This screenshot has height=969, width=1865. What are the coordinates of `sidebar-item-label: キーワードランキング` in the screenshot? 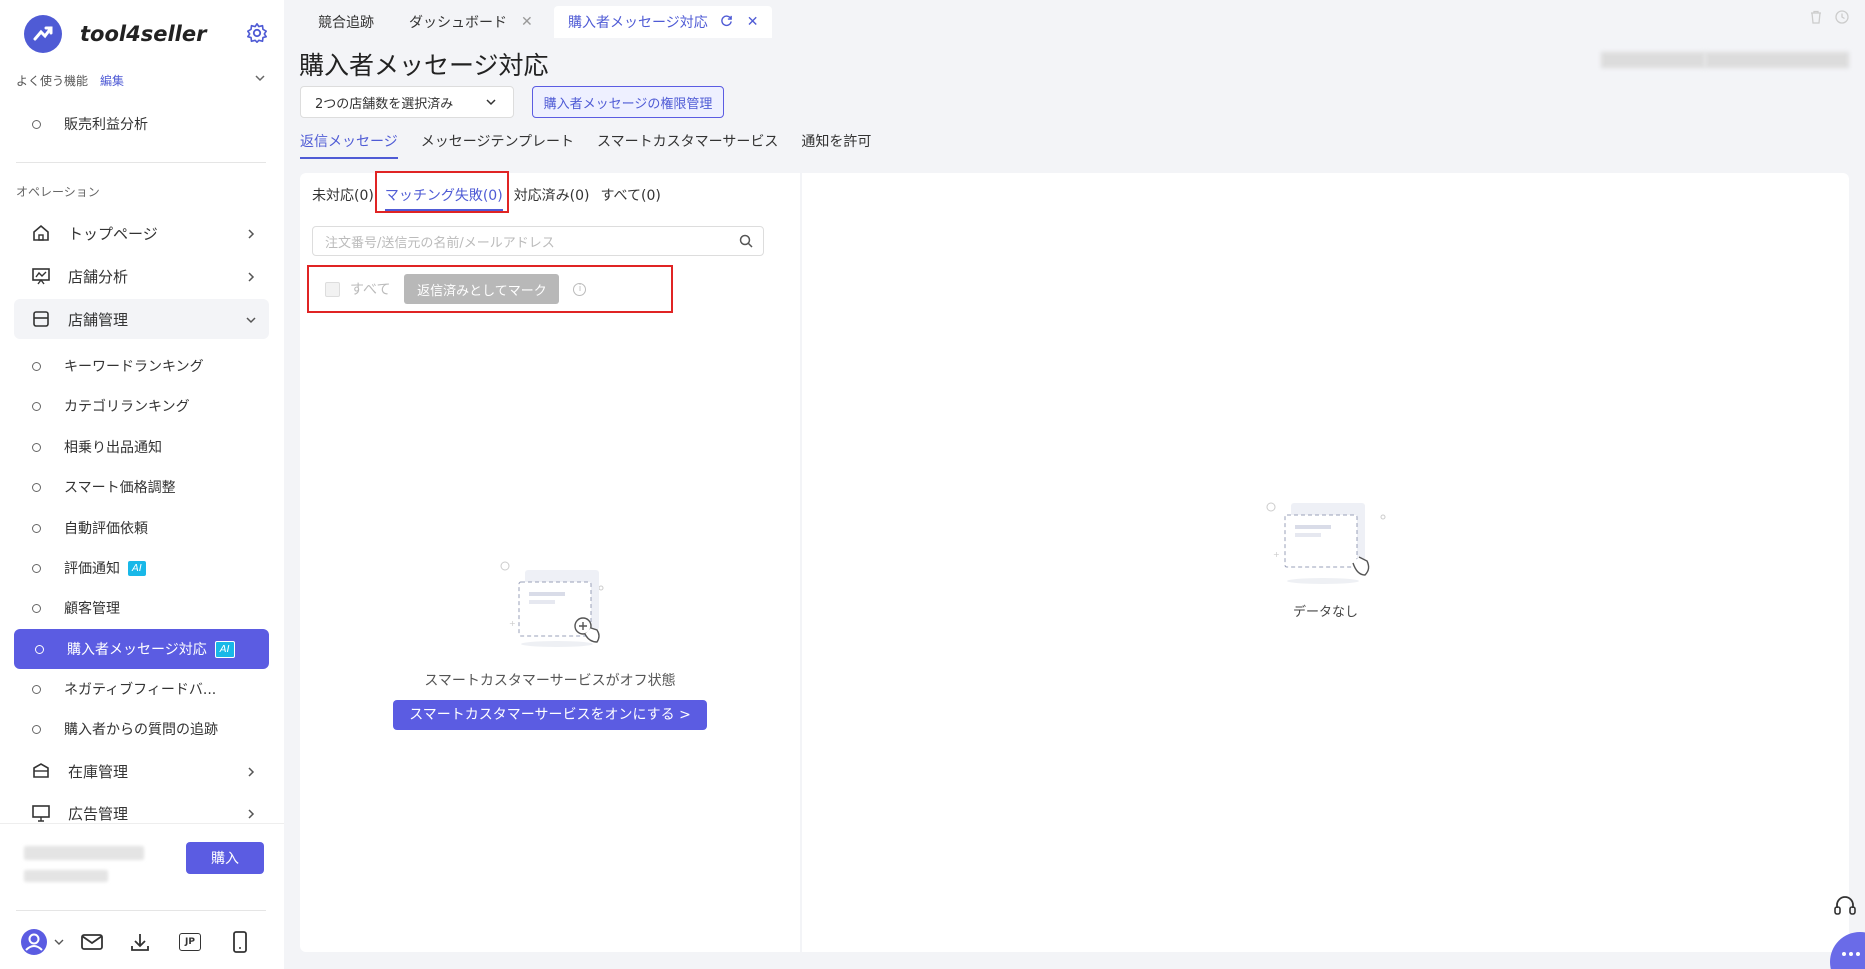 It's located at (134, 367).